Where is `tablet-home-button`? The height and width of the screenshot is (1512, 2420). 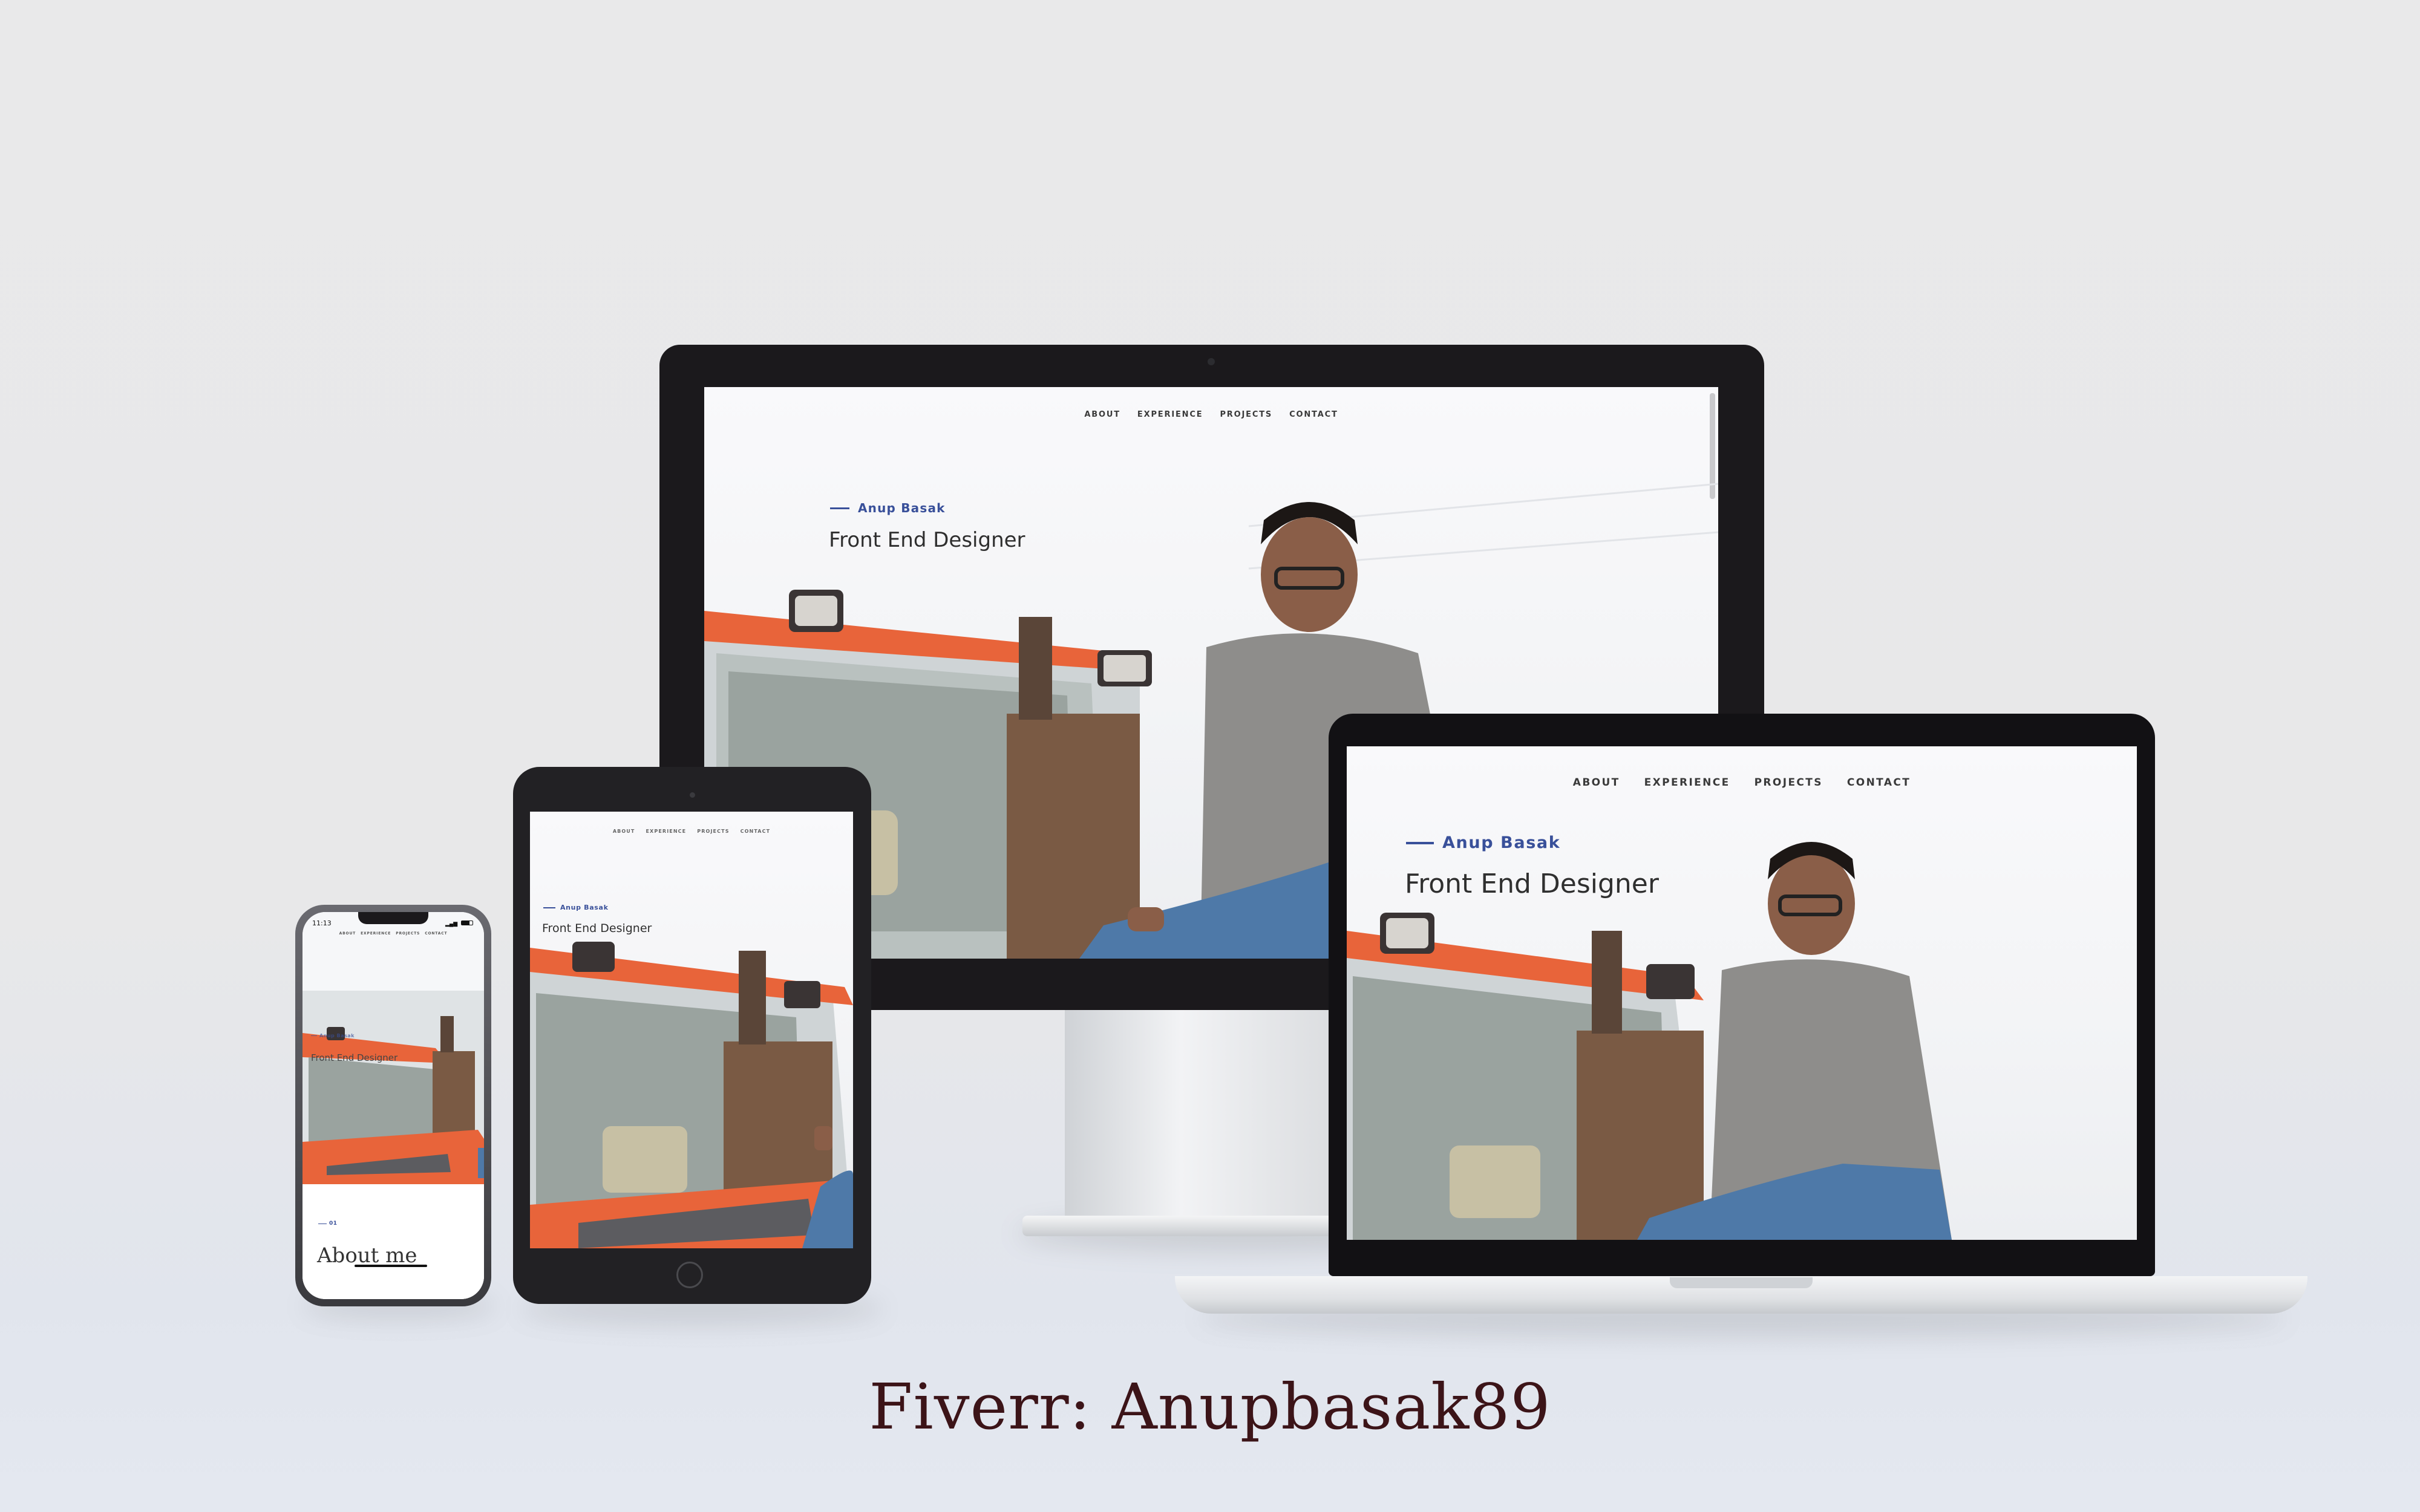 tablet-home-button is located at coordinates (689, 1275).